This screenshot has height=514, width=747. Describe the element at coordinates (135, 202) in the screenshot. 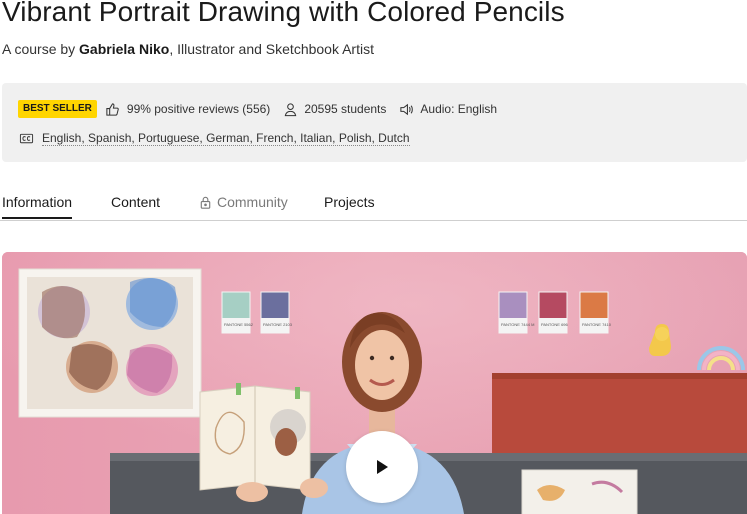

I see `tab-content: Content` at that location.